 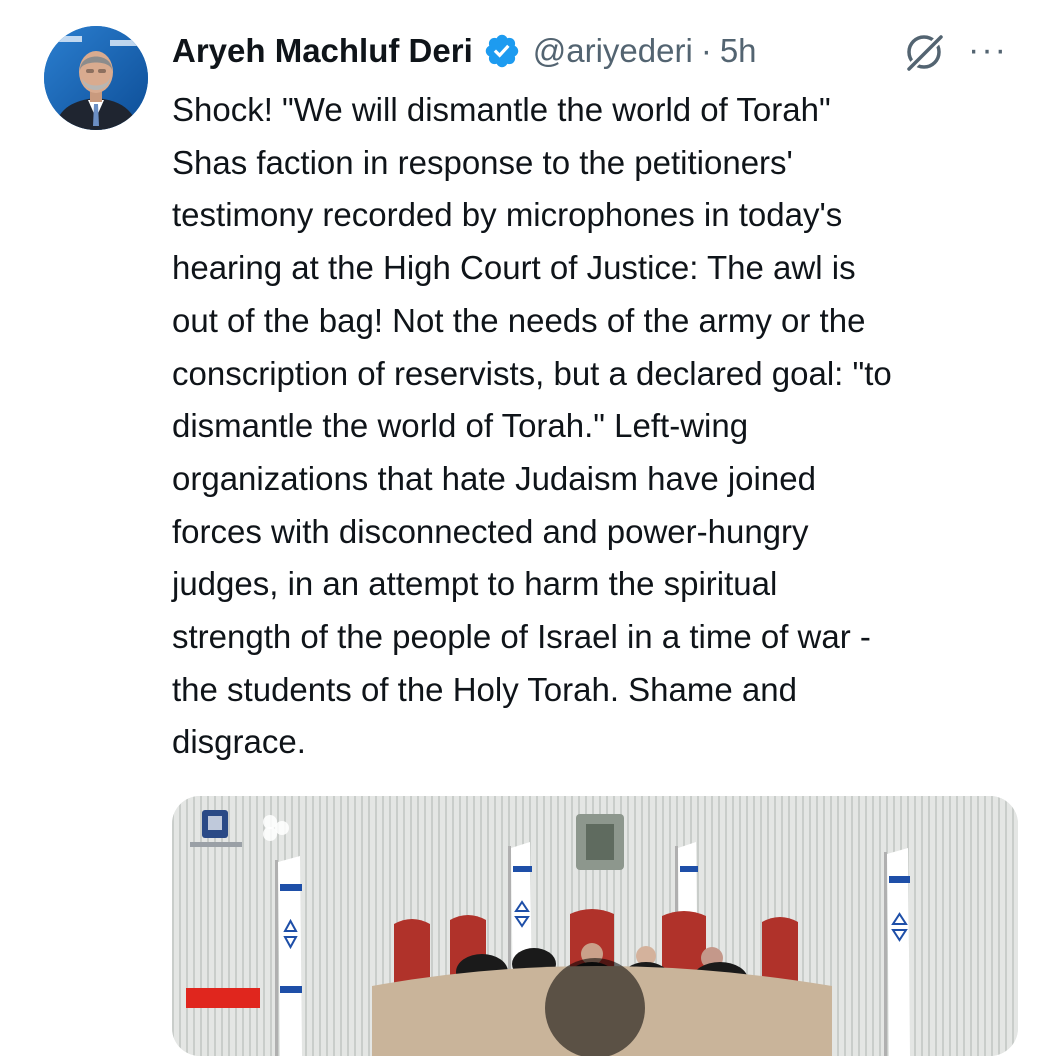 I want to click on author-avatar, so click(x=96, y=78).